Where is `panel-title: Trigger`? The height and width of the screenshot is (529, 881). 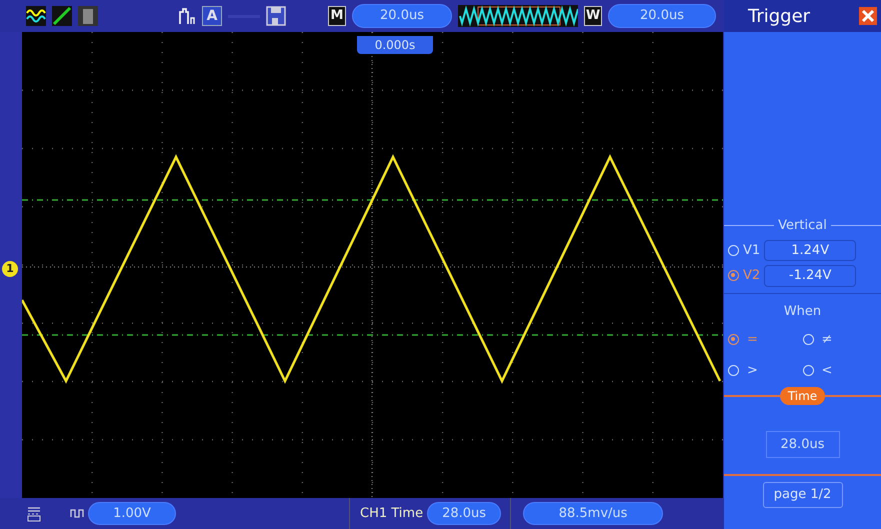 panel-title: Trigger is located at coordinates (779, 16).